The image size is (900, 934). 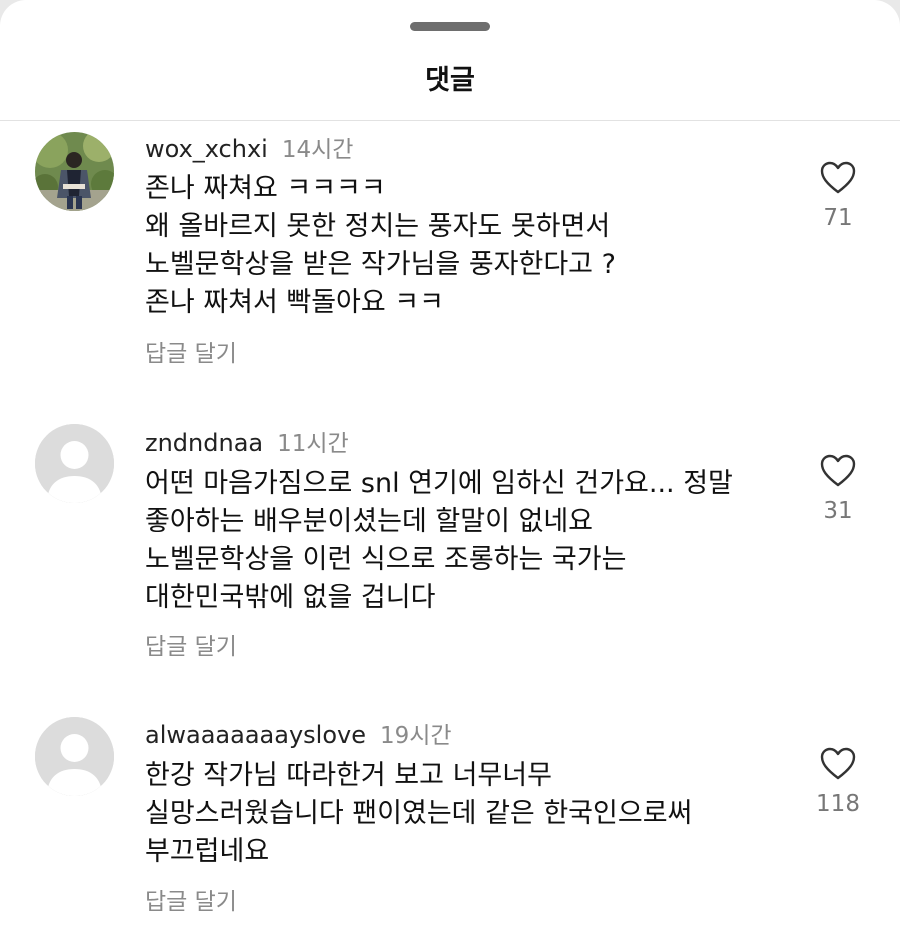 I want to click on comment-username: wox_xchxi, so click(x=206, y=149).